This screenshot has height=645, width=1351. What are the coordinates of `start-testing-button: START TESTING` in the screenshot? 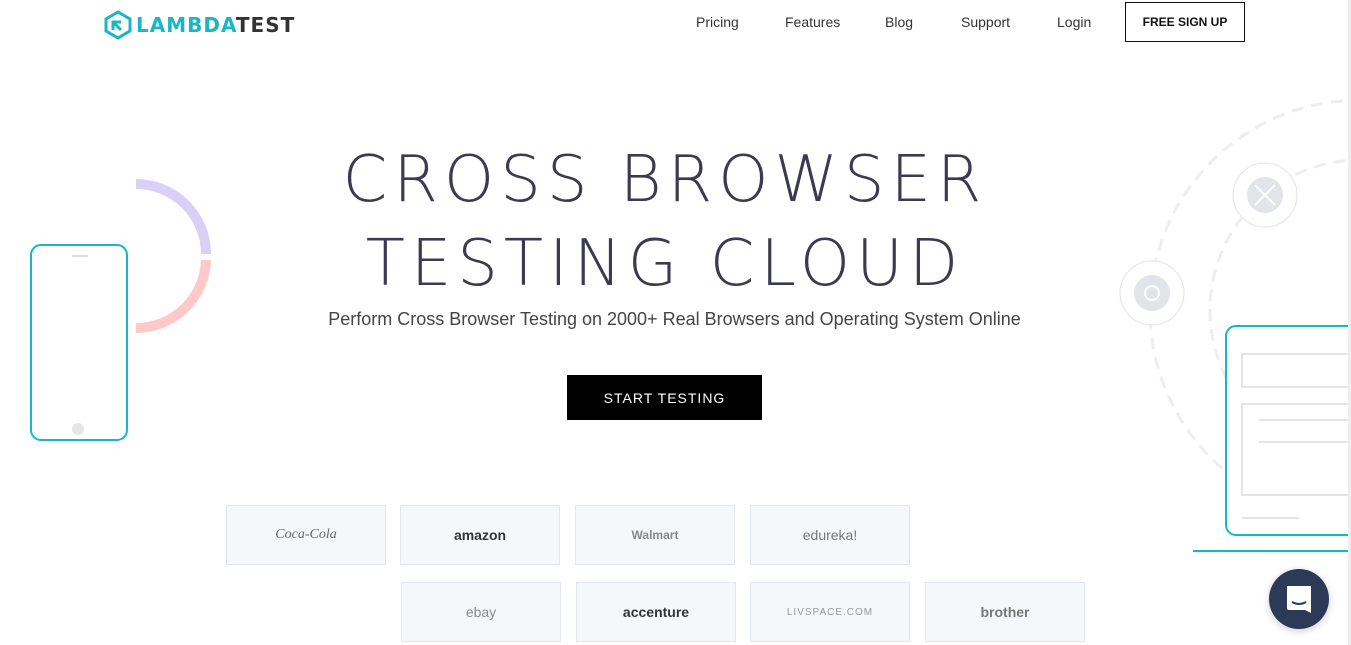 It's located at (664, 397).